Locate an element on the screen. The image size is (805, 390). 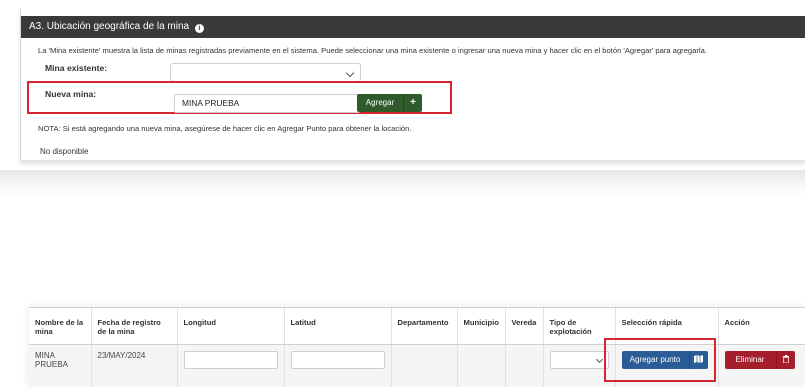
exploitation-type-select is located at coordinates (579, 360).